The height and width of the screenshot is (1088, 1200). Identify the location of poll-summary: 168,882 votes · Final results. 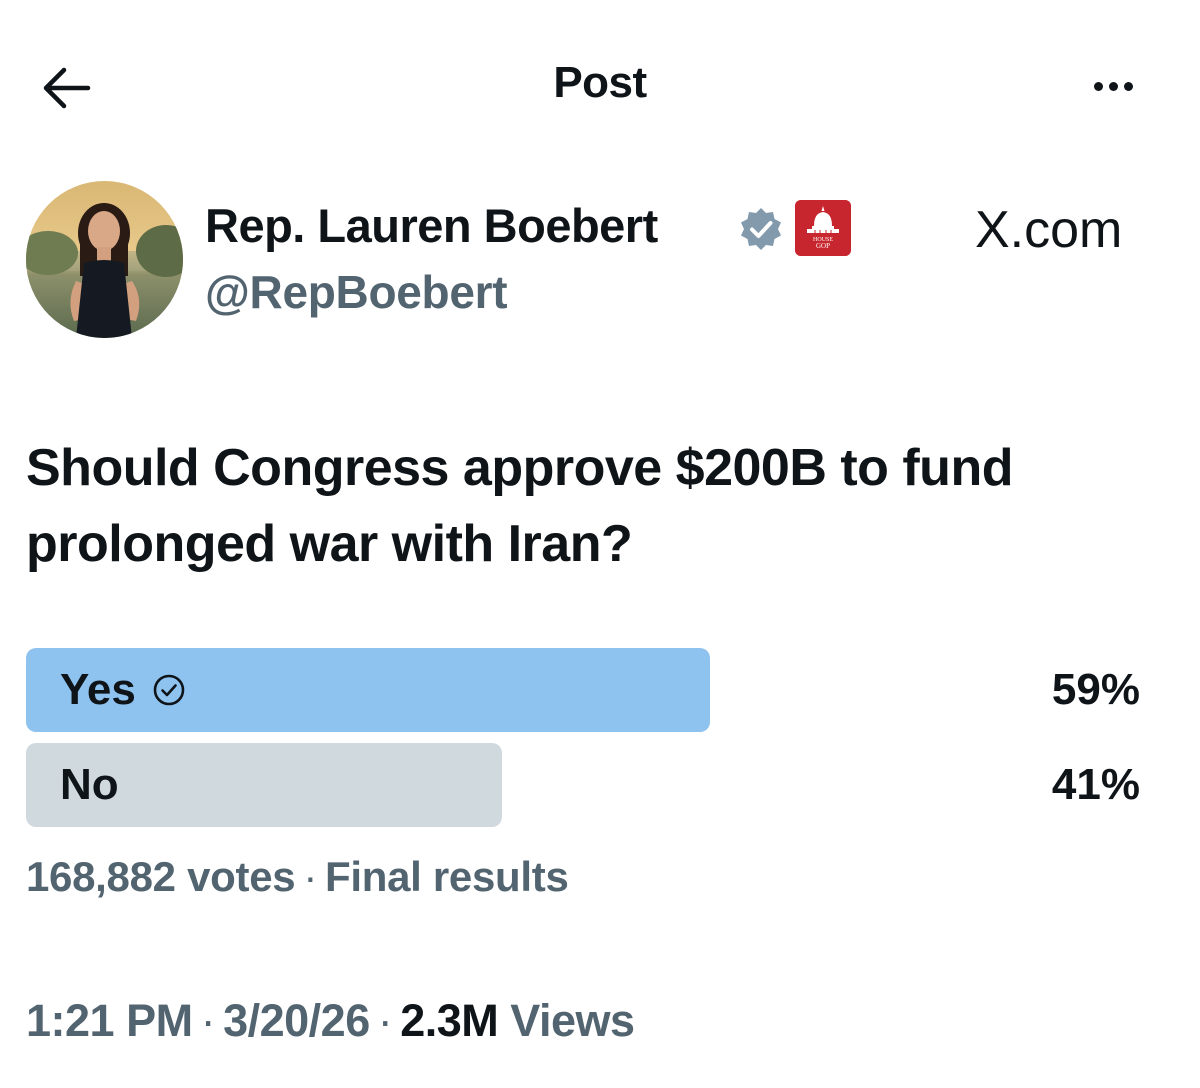
(297, 877).